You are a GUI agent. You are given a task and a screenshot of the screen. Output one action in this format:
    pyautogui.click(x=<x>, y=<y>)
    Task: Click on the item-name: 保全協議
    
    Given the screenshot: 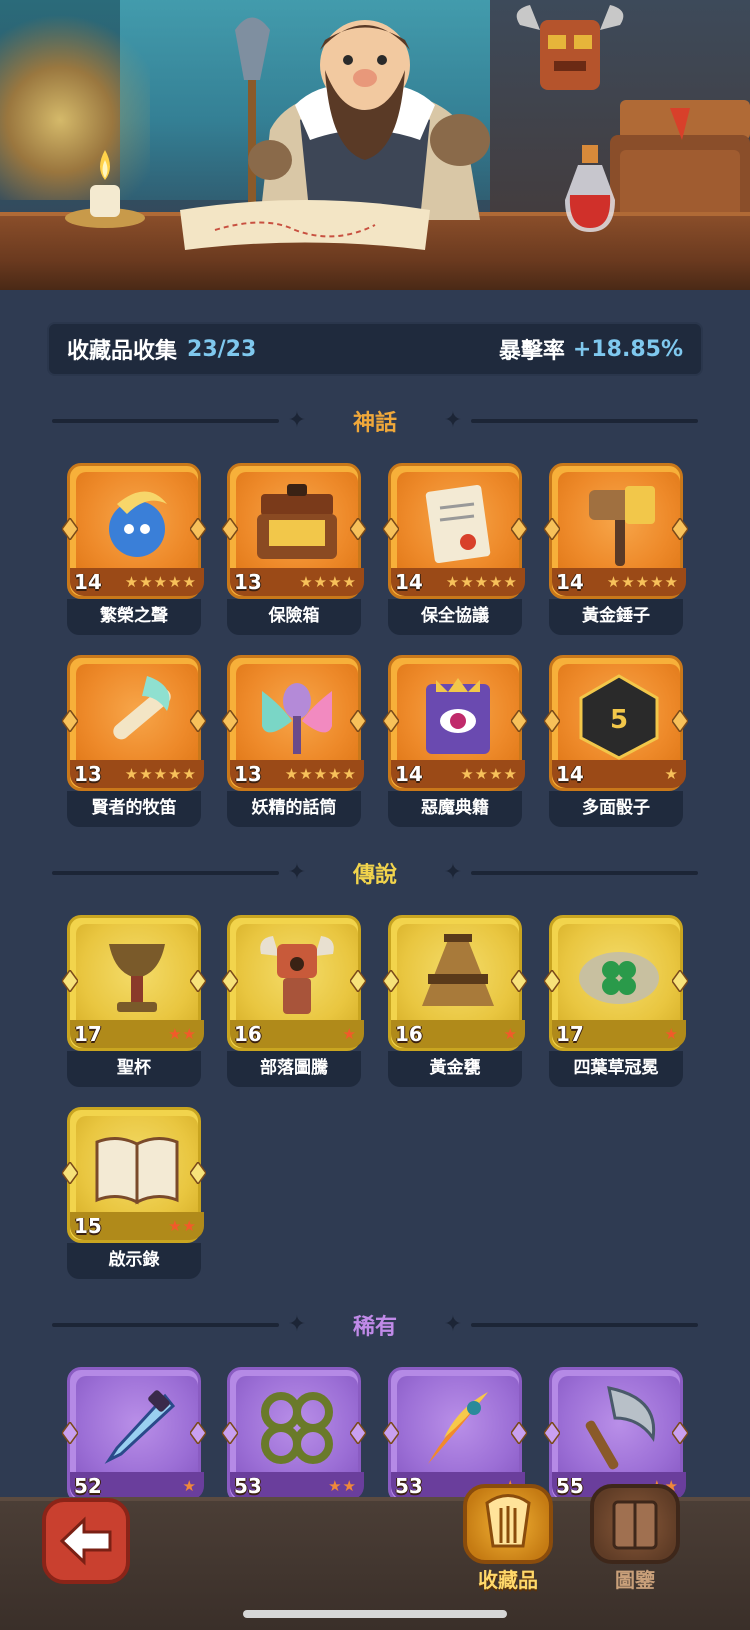 What is the action you would take?
    pyautogui.click(x=455, y=617)
    